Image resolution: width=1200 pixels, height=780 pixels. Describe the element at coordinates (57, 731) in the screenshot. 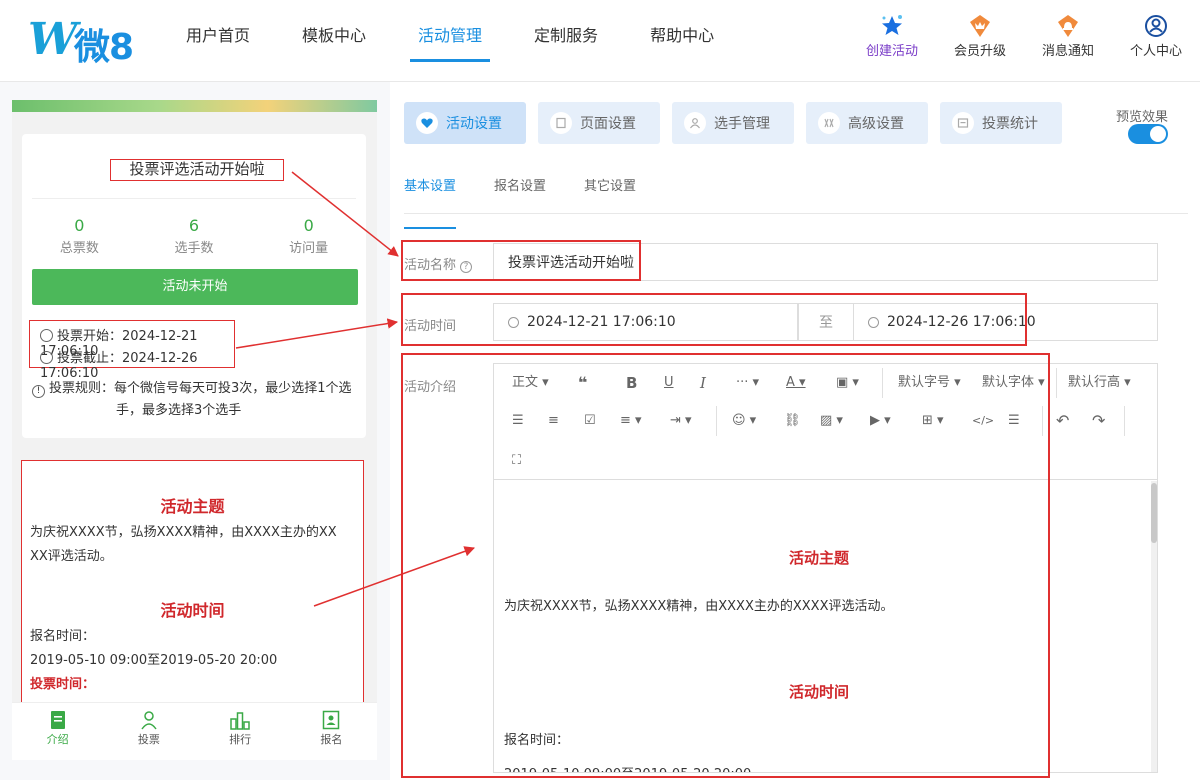

I see `tab-intro: 介绍` at that location.